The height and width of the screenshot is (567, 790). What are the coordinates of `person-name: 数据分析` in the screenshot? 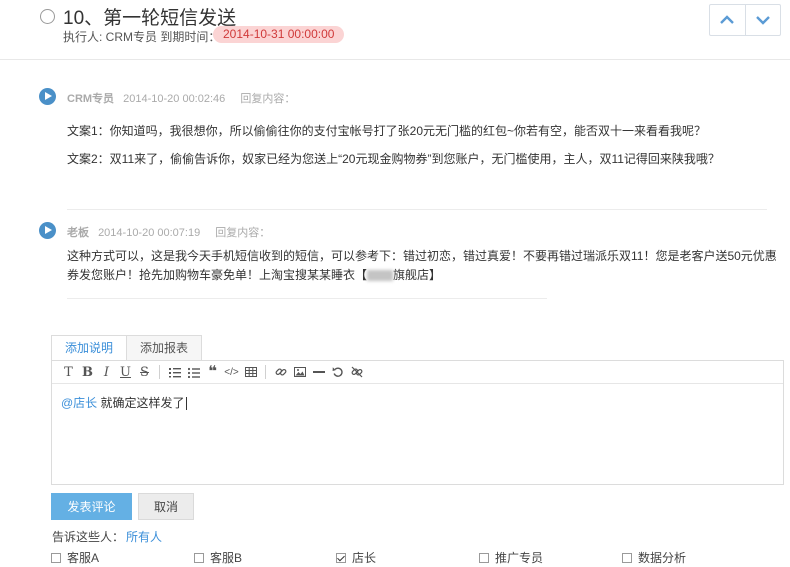 It's located at (662, 558).